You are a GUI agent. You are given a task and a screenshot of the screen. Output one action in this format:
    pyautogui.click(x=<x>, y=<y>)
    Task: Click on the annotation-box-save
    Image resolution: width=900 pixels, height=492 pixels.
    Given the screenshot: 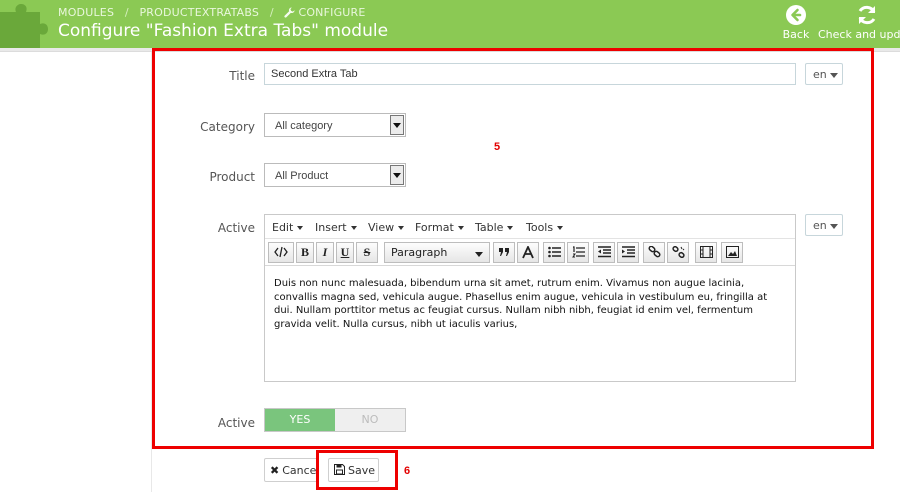 What is the action you would take?
    pyautogui.click(x=357, y=470)
    